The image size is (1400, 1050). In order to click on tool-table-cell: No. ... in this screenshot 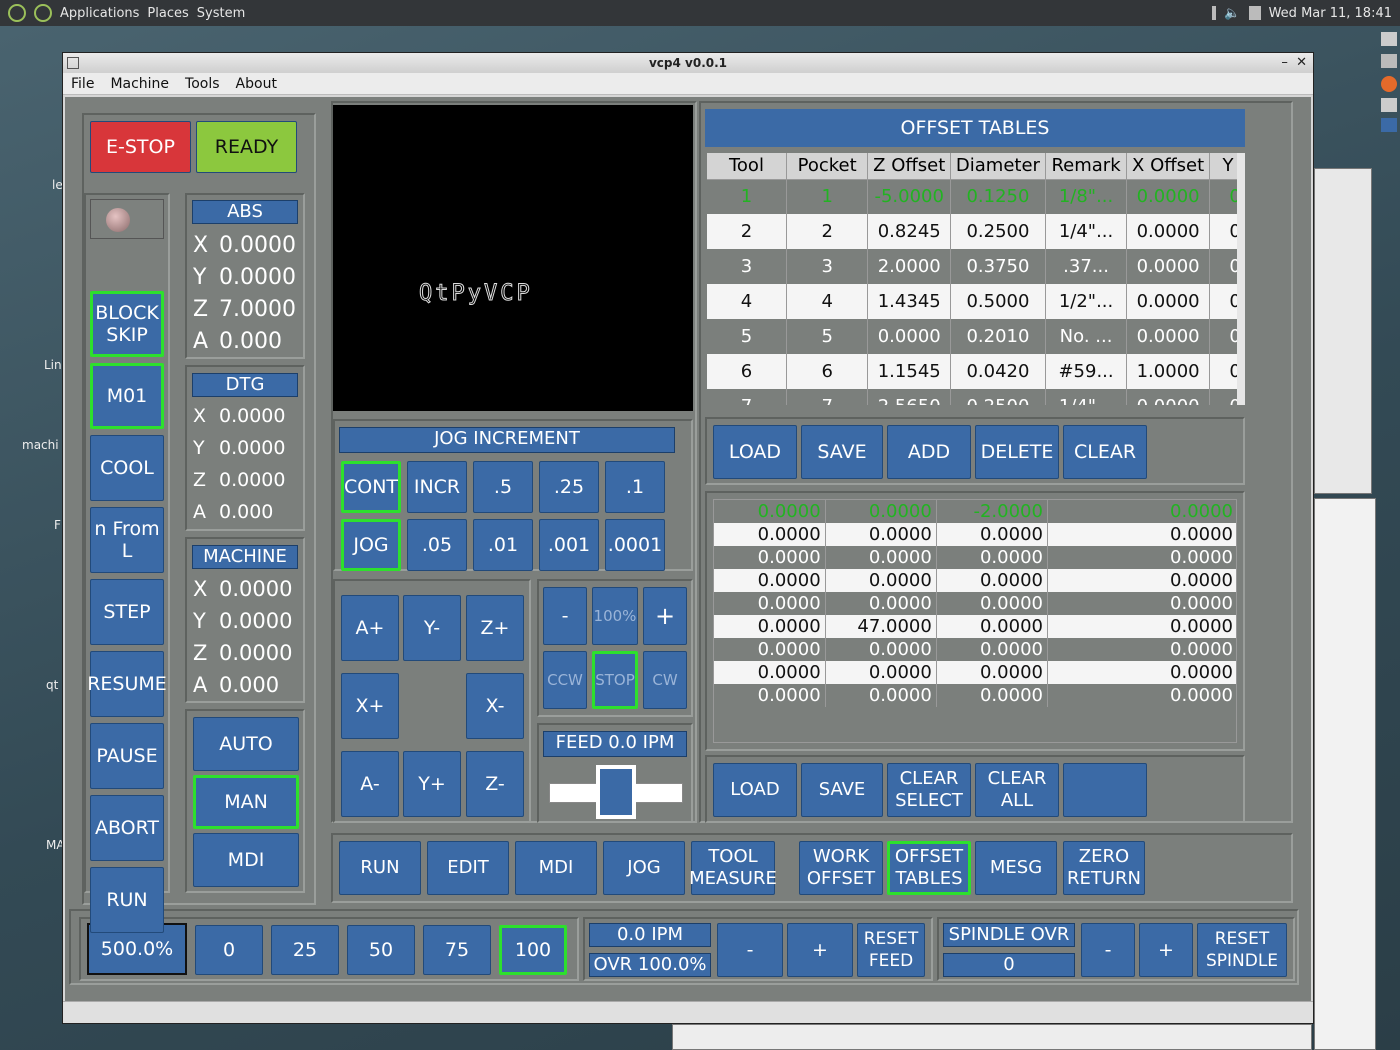, I will do `click(1086, 336)`.